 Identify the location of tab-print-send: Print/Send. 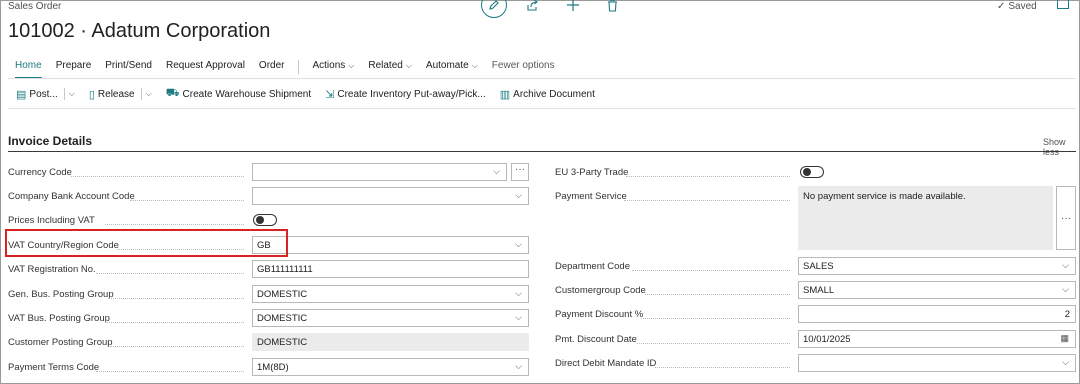
(128, 67).